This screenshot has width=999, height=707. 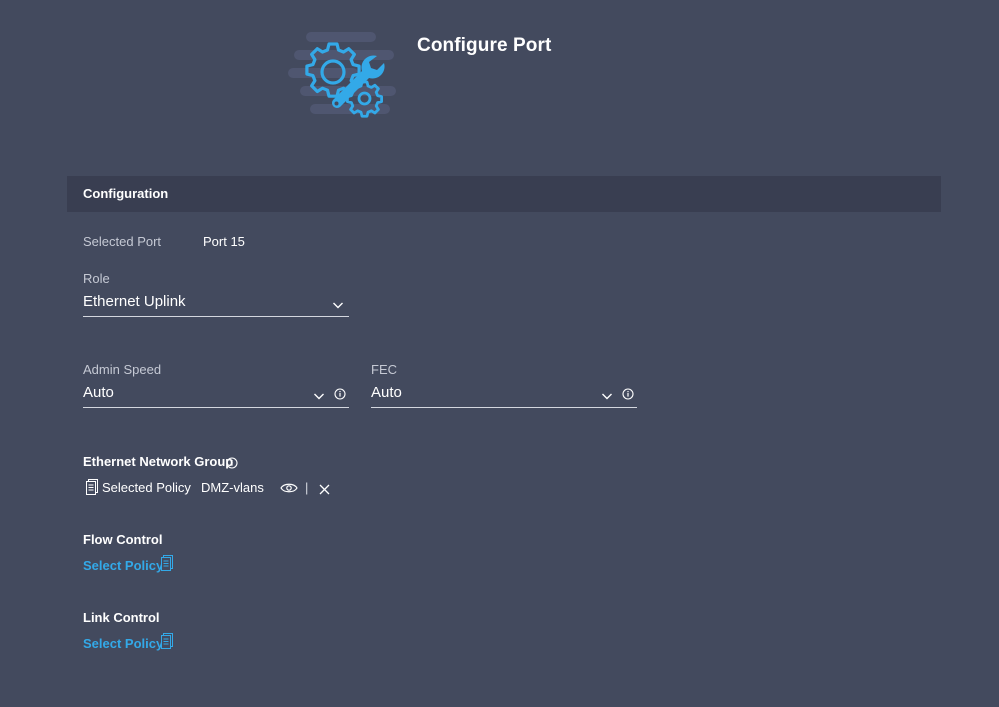 I want to click on gear-wrench-icon, so click(x=343, y=74).